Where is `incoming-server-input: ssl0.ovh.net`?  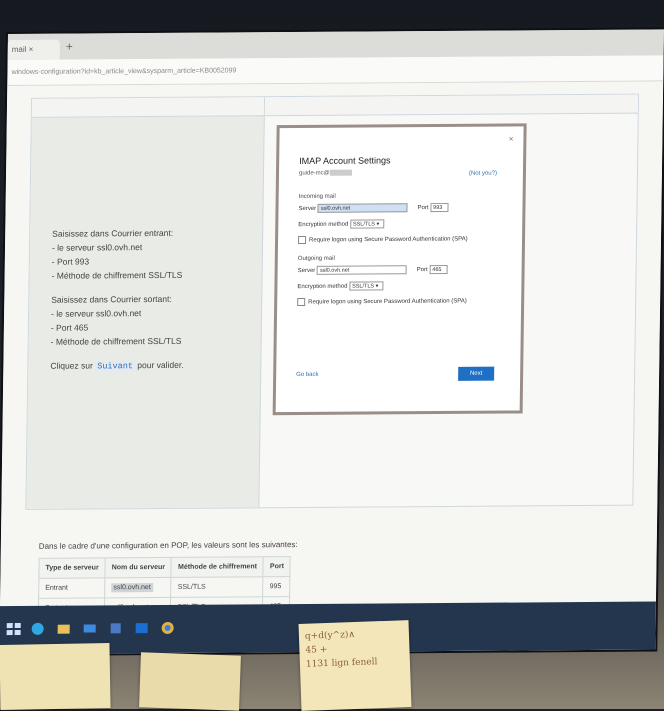 incoming-server-input: ssl0.ovh.net is located at coordinates (362, 208).